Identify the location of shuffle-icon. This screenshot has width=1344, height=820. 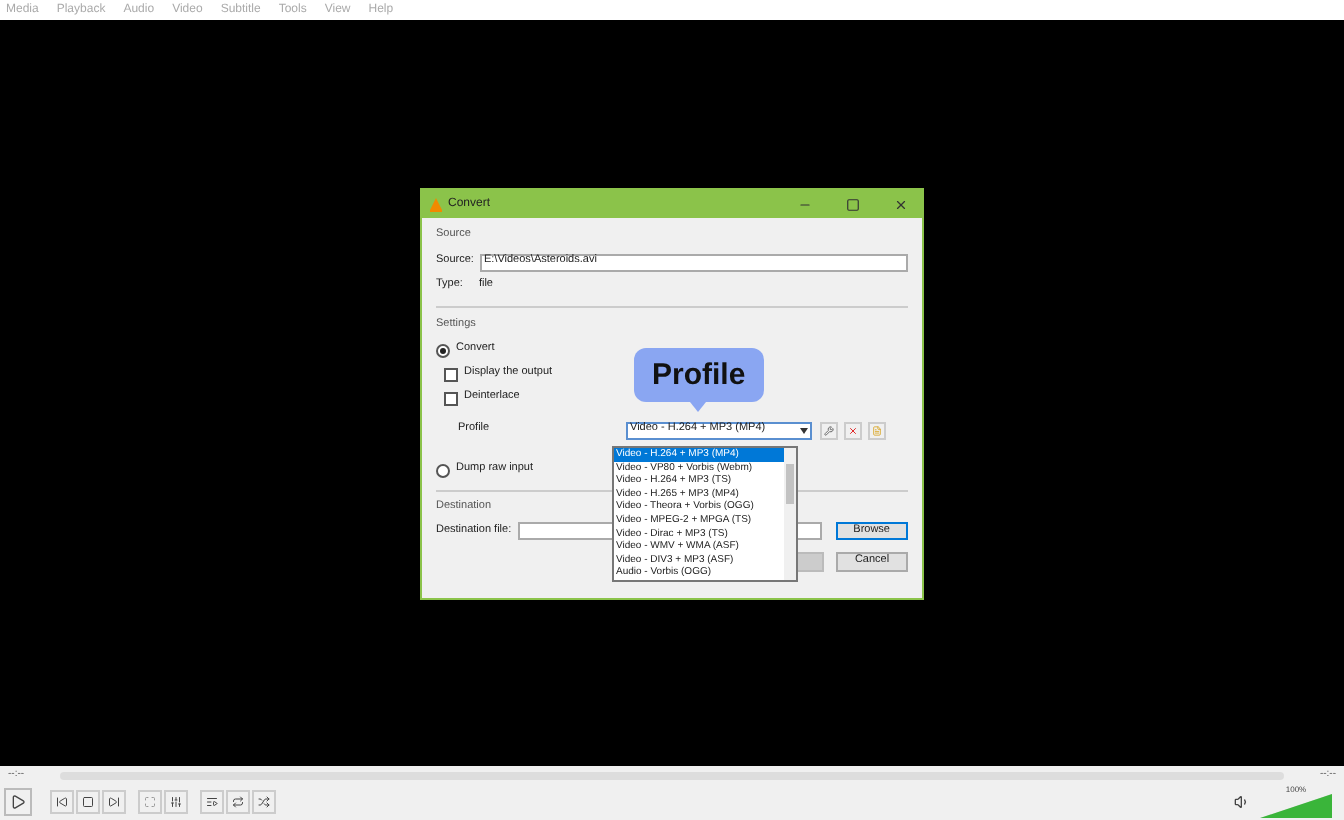
(264, 802).